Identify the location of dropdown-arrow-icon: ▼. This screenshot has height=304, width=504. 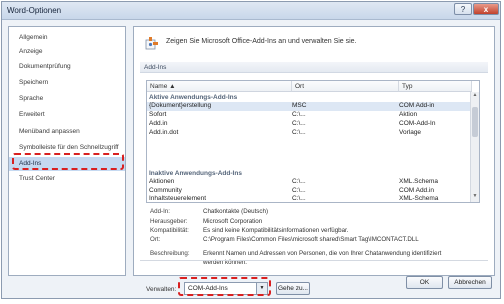
(261, 288).